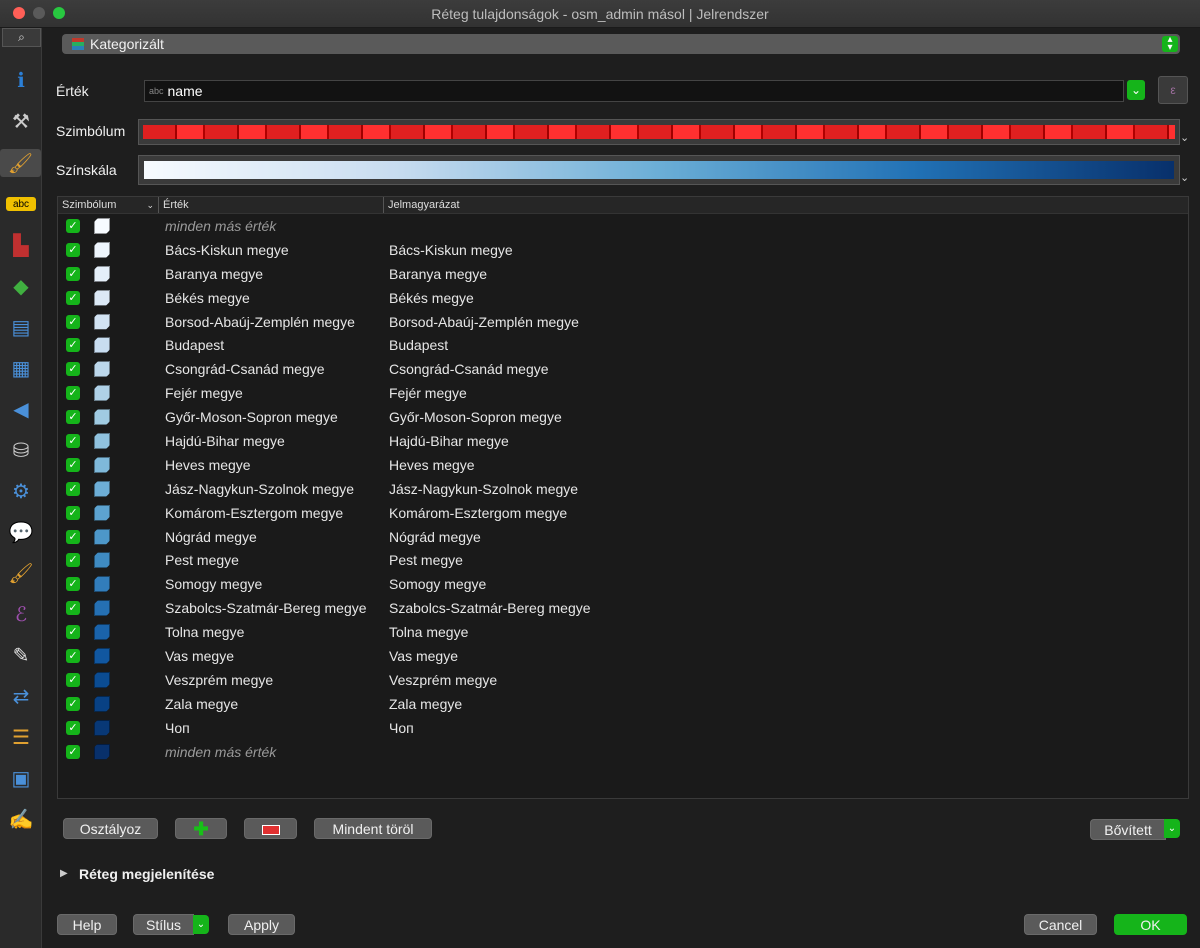 Image resolution: width=1200 pixels, height=948 pixels. What do you see at coordinates (260, 322) in the screenshot?
I see `cell-value: Borsod-Abaúj-Zemplén megye` at bounding box center [260, 322].